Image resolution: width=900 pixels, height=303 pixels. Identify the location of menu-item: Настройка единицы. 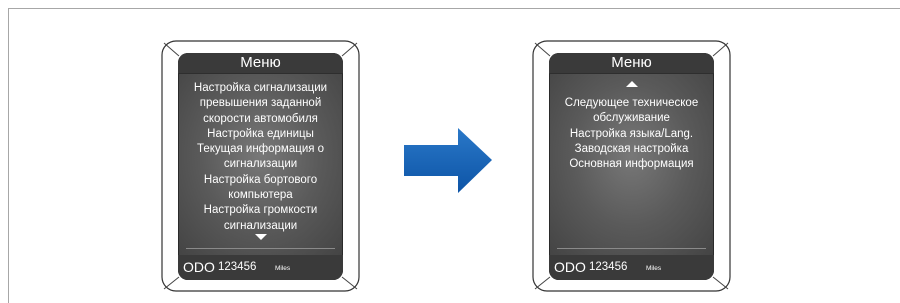
(260, 134).